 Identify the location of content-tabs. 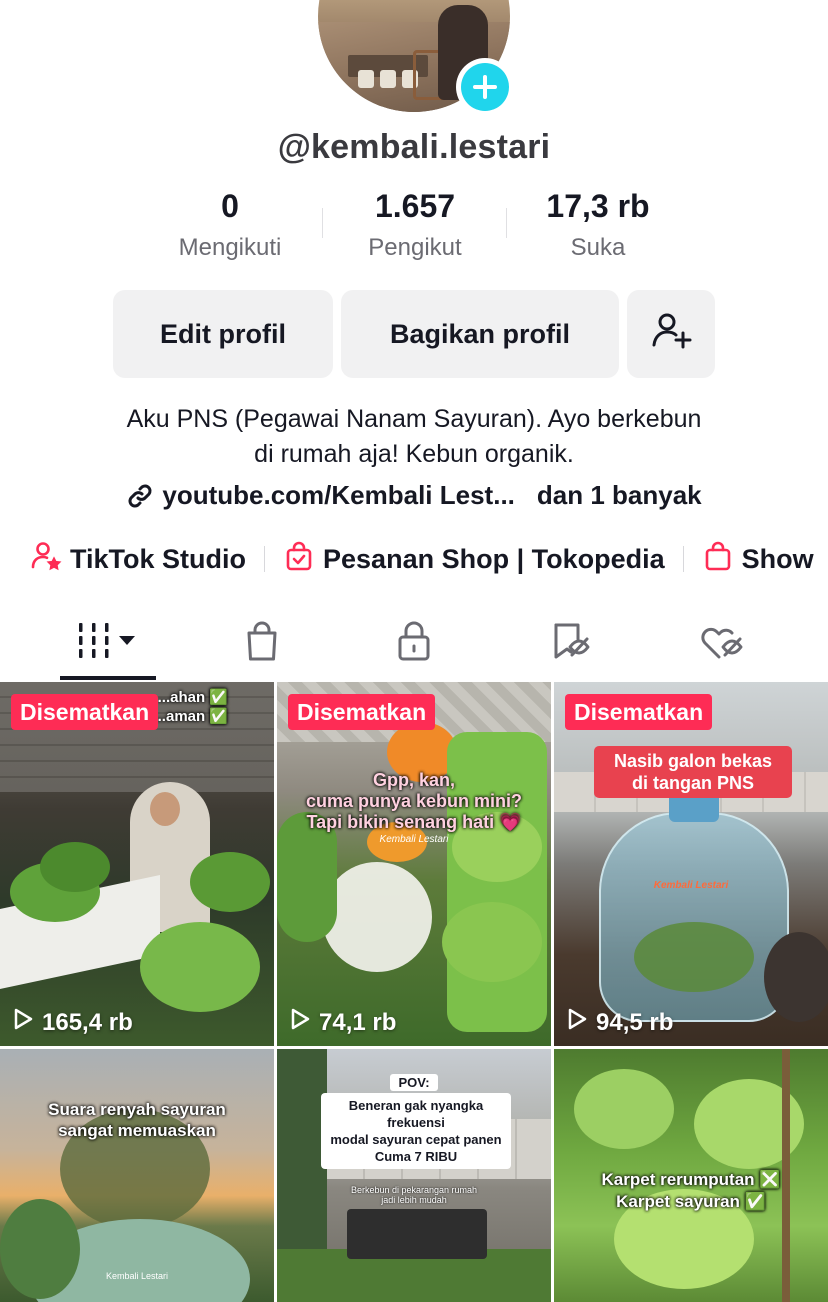
(414, 646).